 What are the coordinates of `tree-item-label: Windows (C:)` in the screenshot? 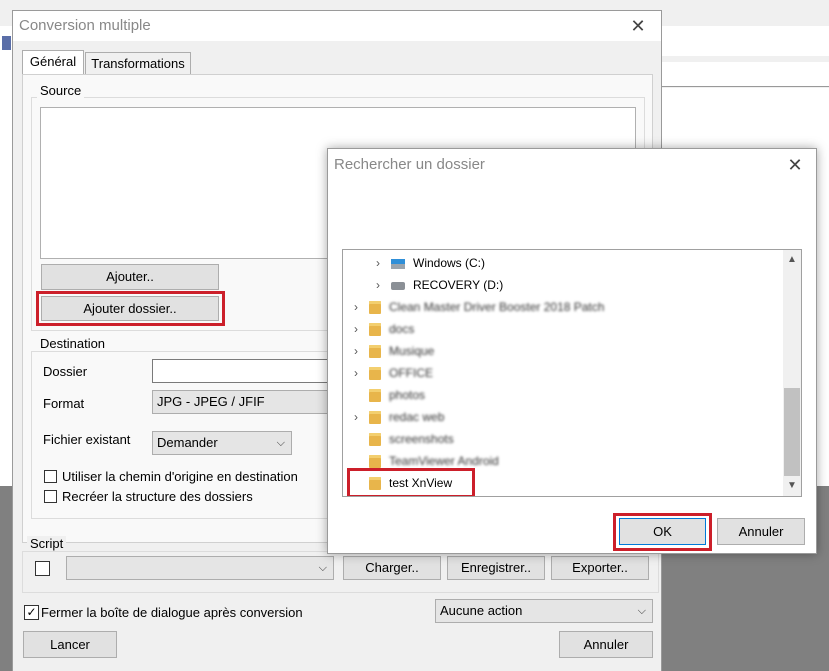 It's located at (449, 263).